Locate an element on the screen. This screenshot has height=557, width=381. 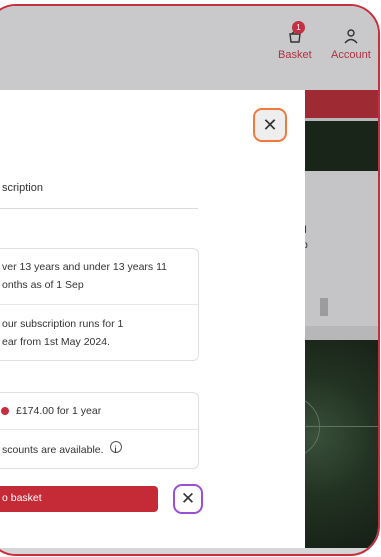
info-icon: i is located at coordinates (115, 448).